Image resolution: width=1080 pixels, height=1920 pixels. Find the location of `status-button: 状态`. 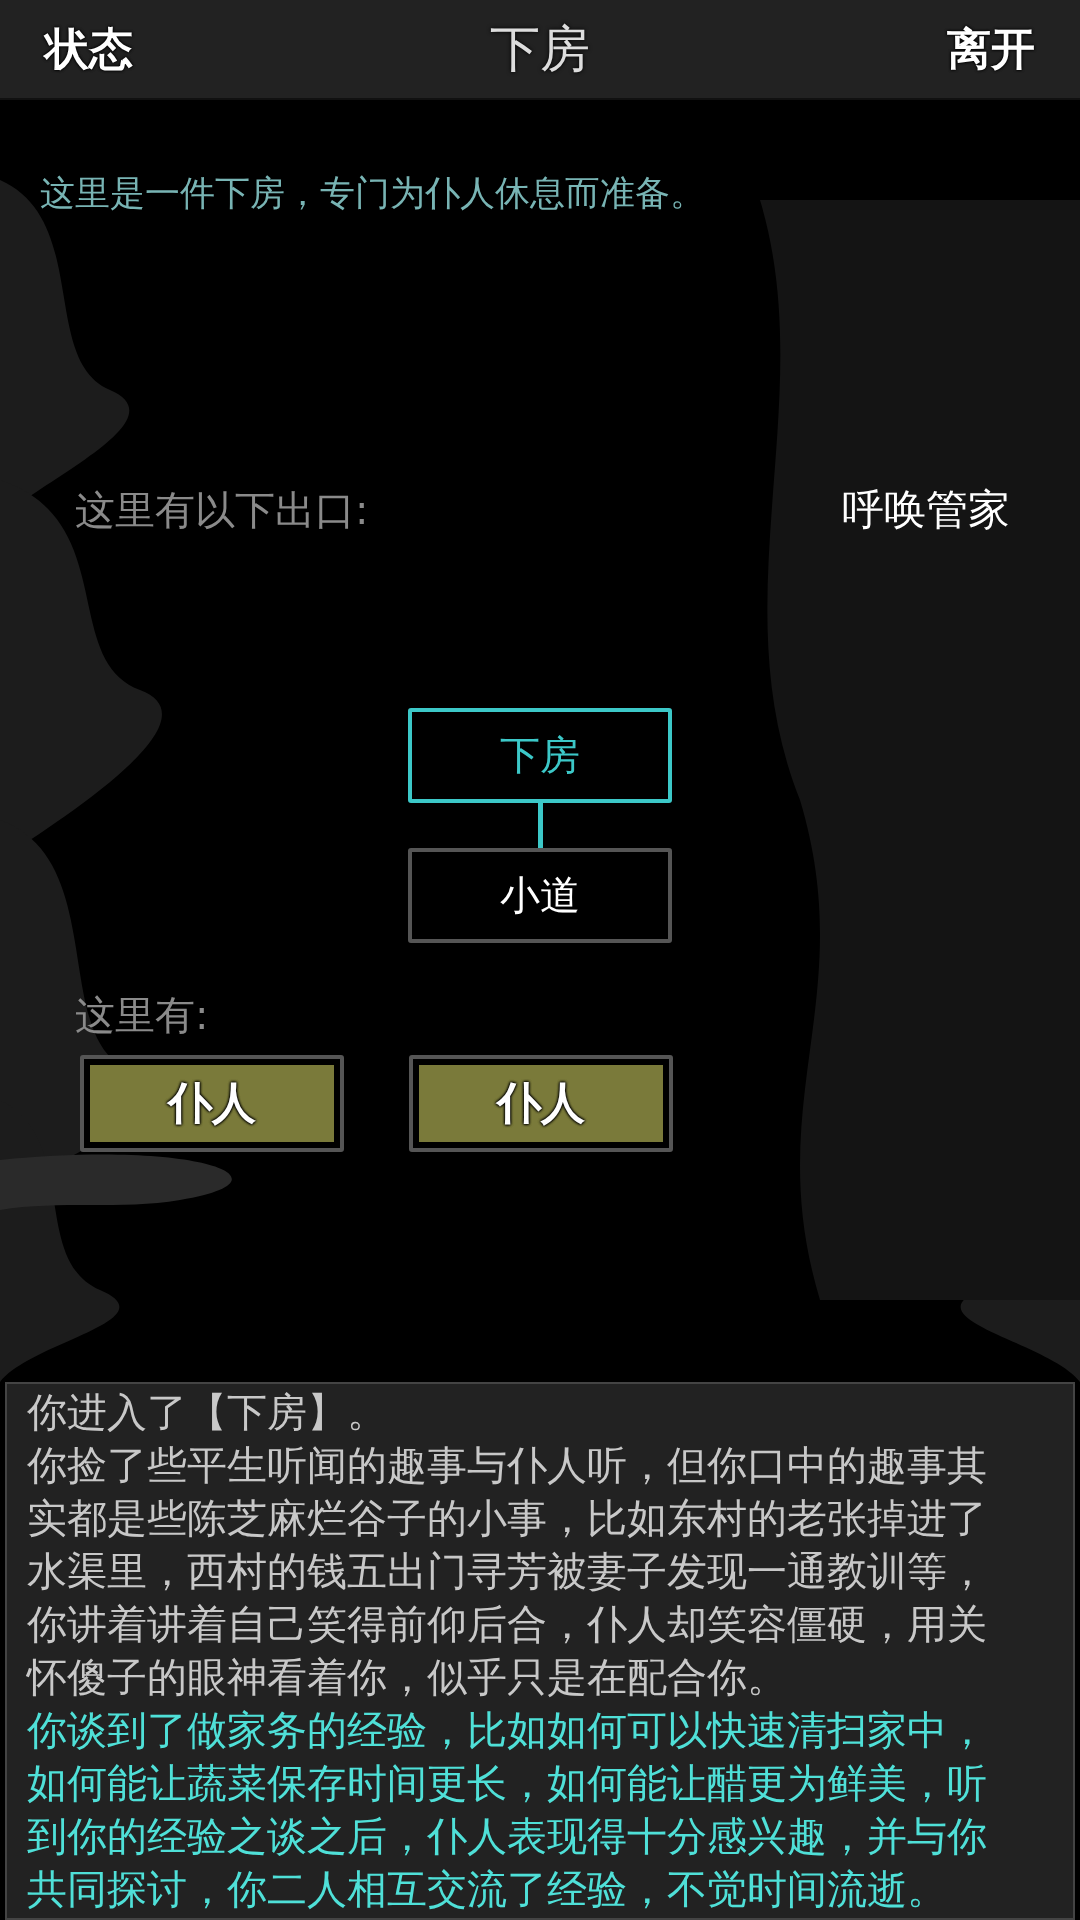

status-button: 状态 is located at coordinates (89, 49).